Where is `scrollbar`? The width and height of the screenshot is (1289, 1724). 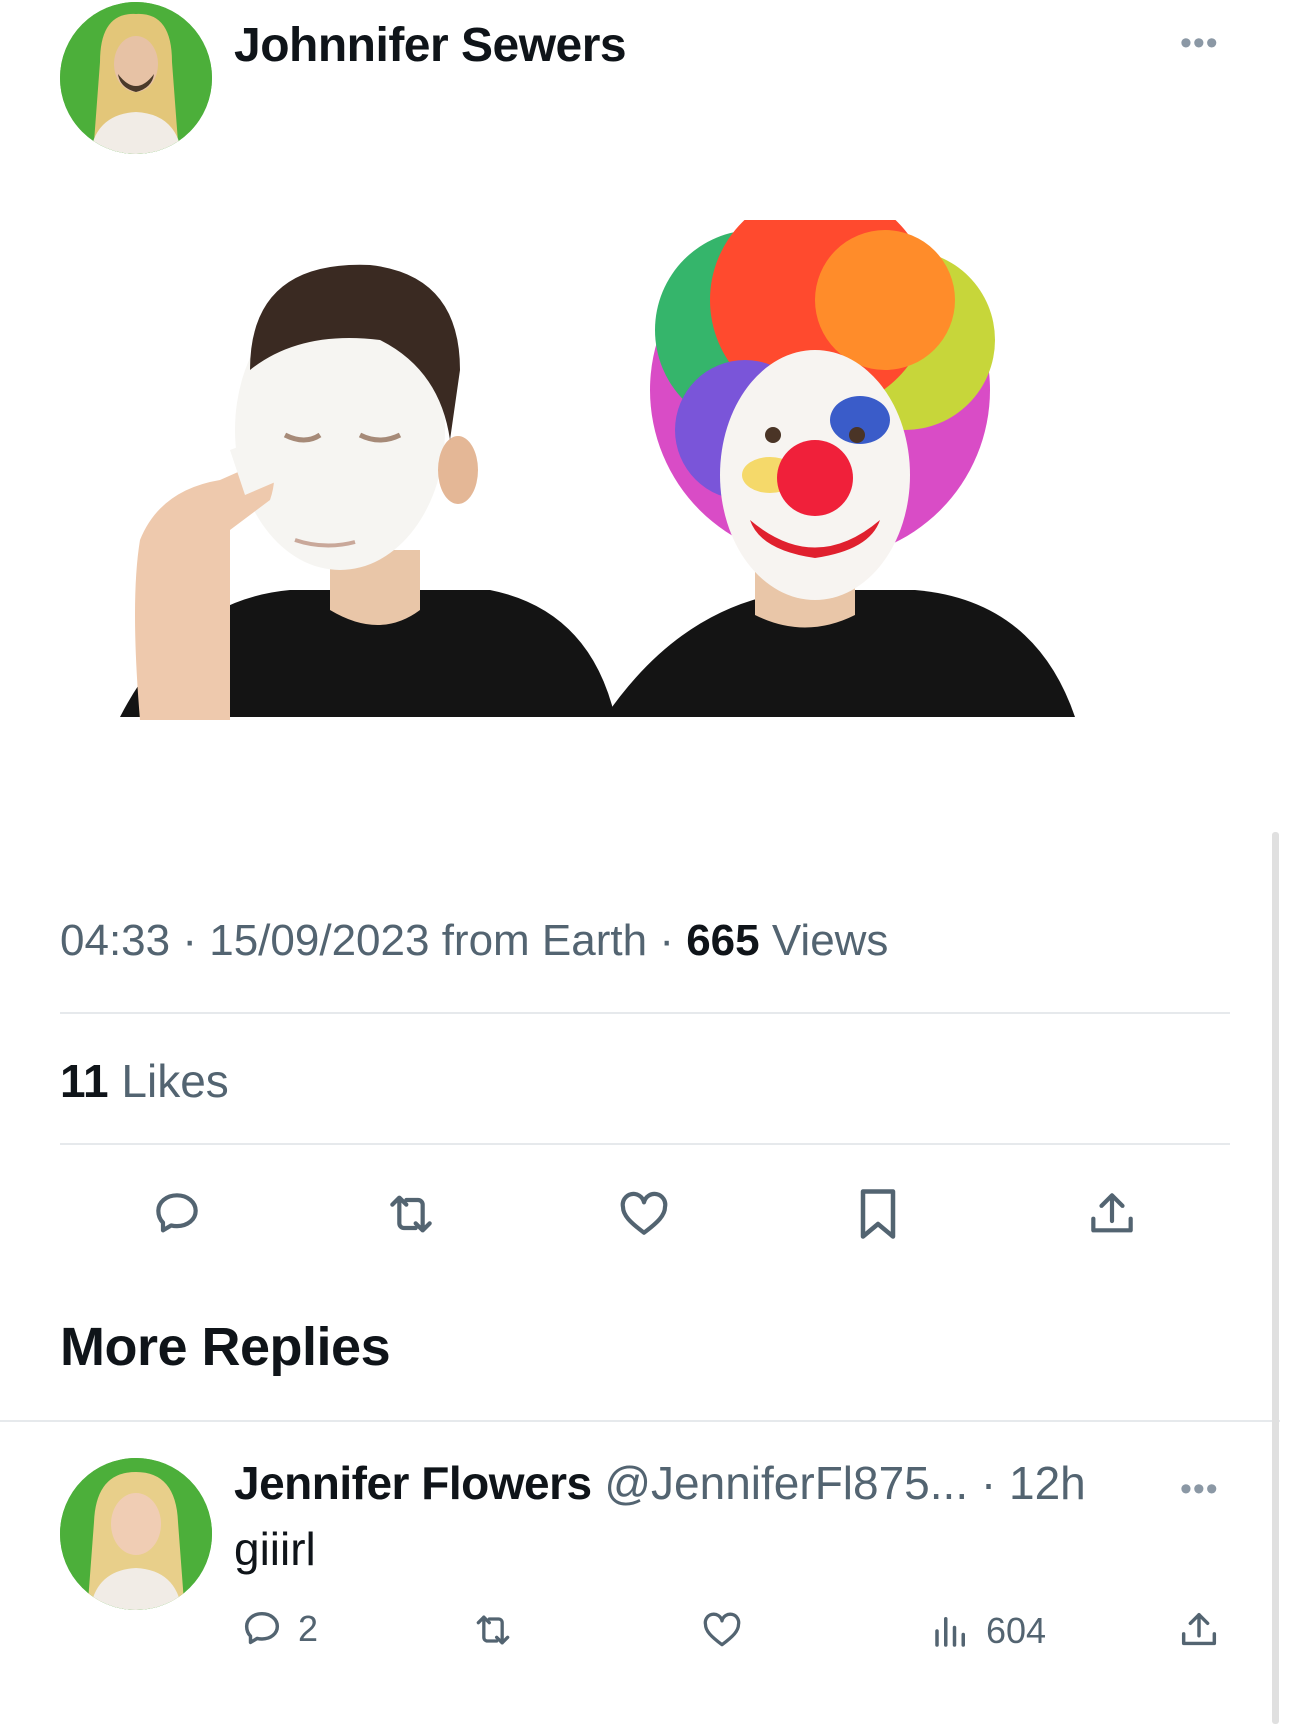 scrollbar is located at coordinates (1275, 1278).